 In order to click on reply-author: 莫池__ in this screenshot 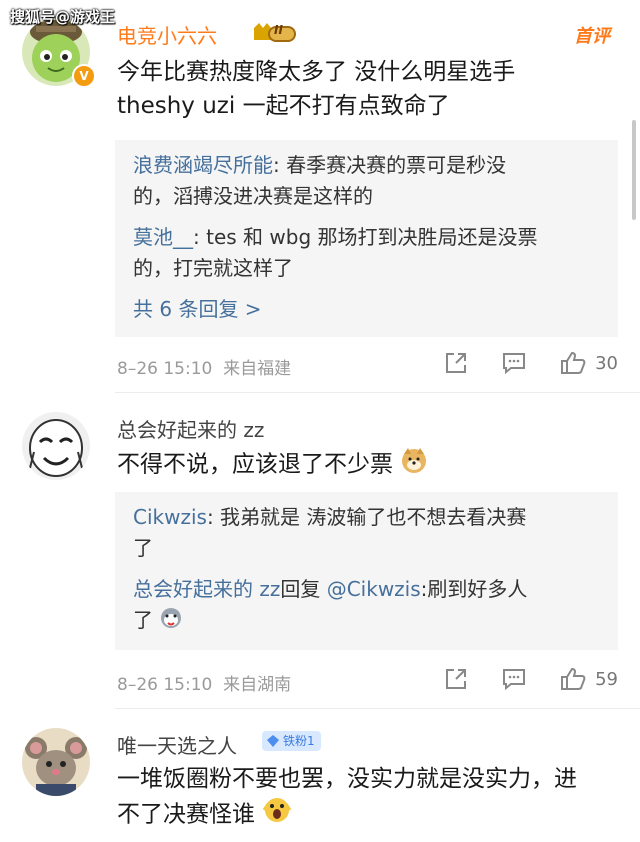, I will do `click(163, 237)`.